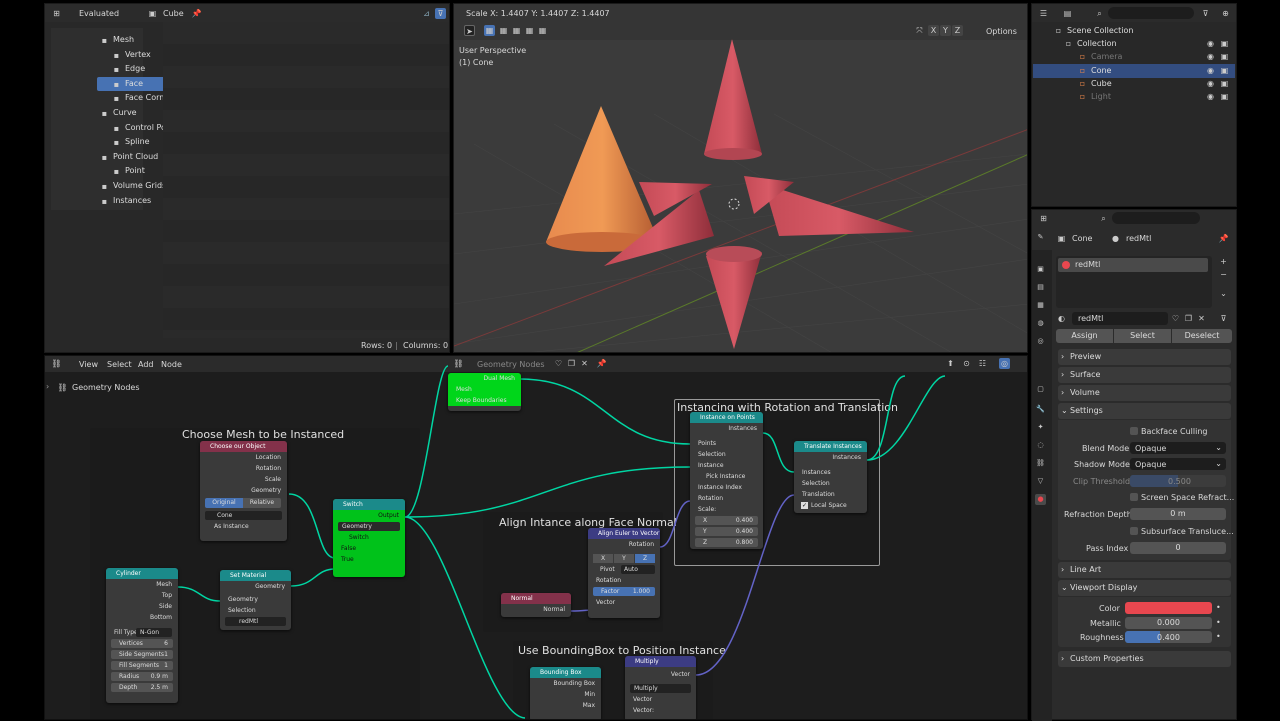 The height and width of the screenshot is (721, 1280). Describe the element at coordinates (1040, 409) in the screenshot. I see `modifier-tab-icon: 🔧` at that location.